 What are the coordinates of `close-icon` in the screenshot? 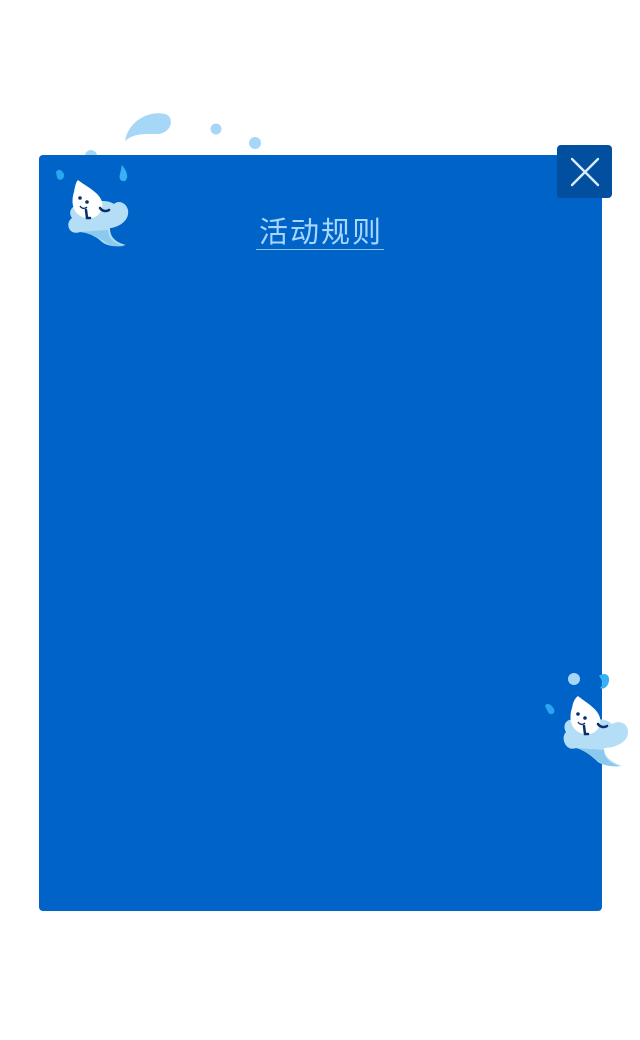 It's located at (584, 171).